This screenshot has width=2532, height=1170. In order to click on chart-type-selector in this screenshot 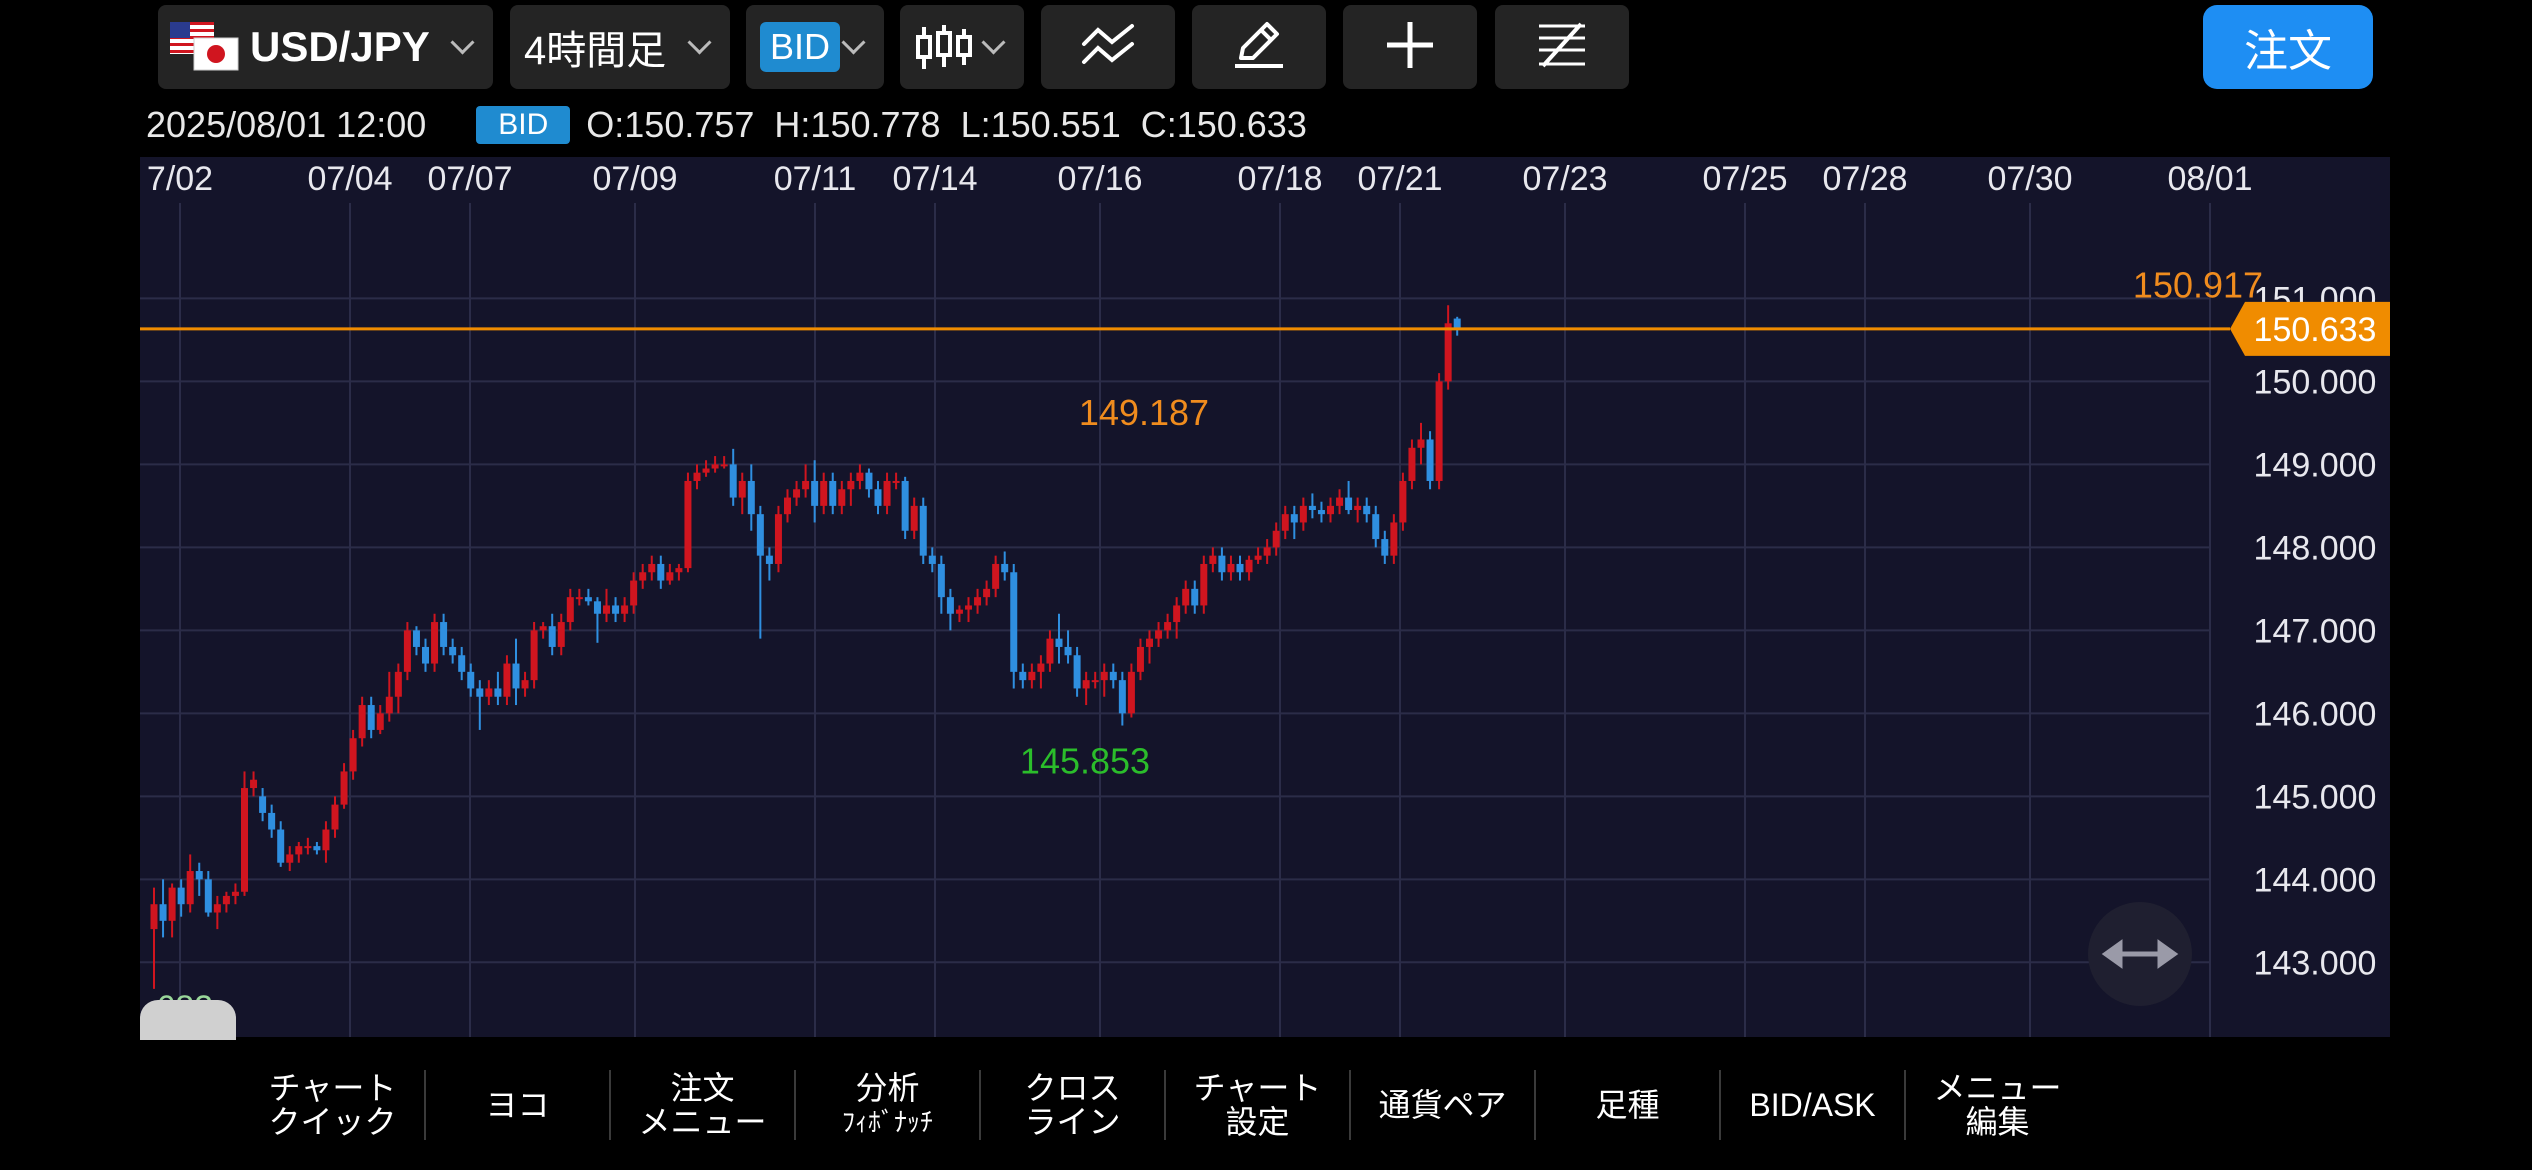, I will do `click(962, 47)`.